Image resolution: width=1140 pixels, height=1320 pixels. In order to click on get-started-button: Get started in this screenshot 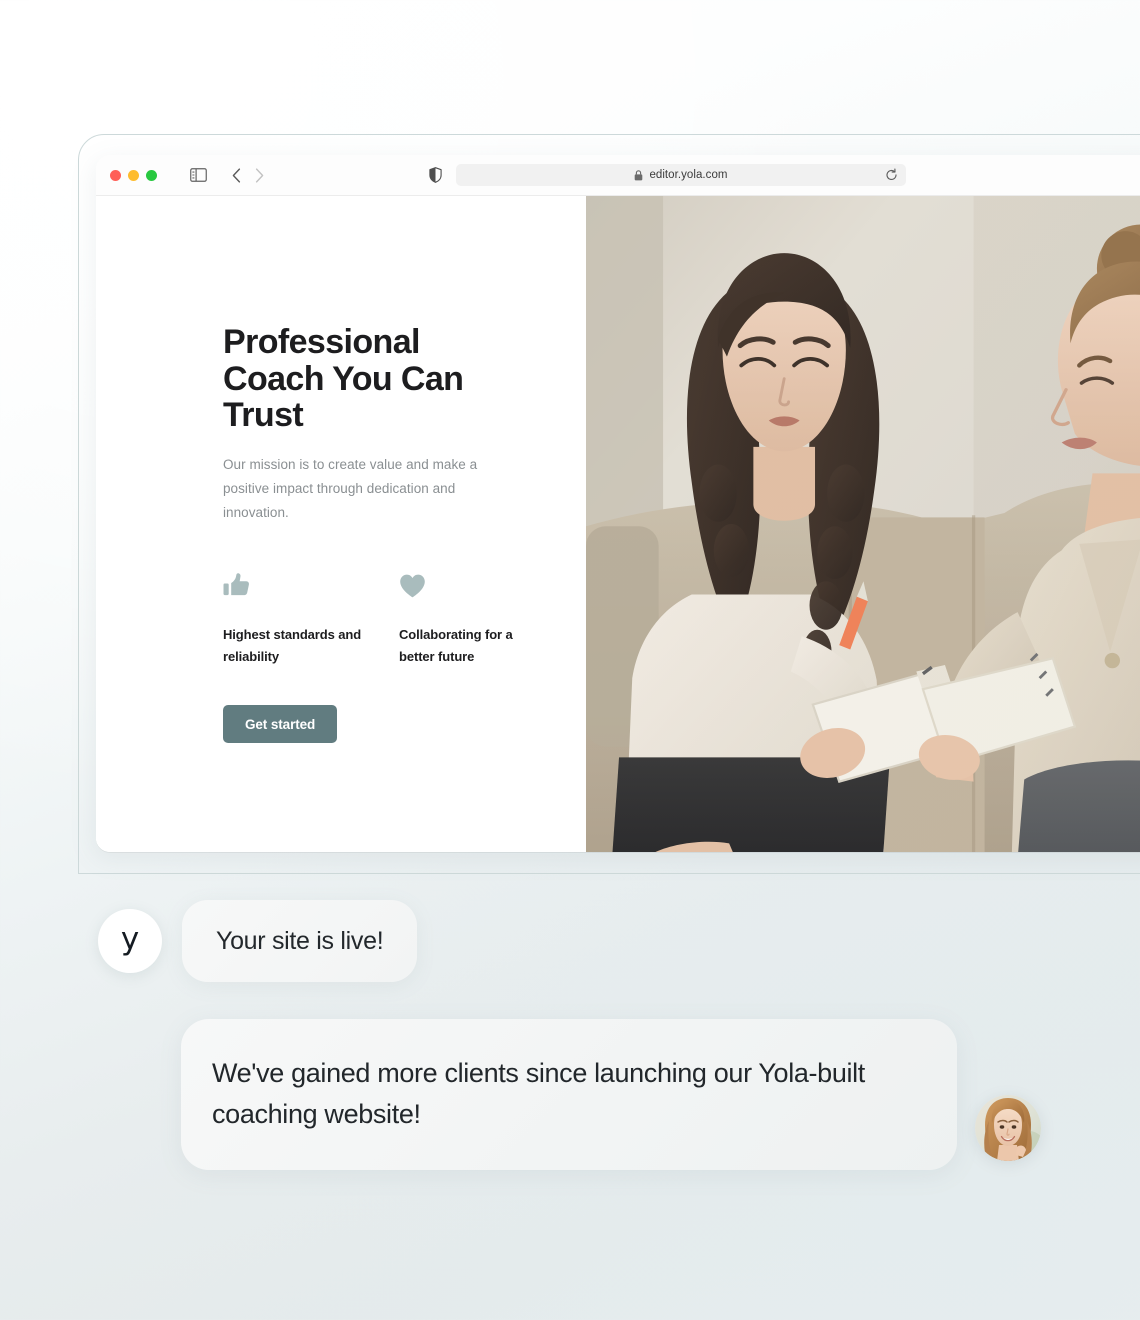, I will do `click(280, 724)`.